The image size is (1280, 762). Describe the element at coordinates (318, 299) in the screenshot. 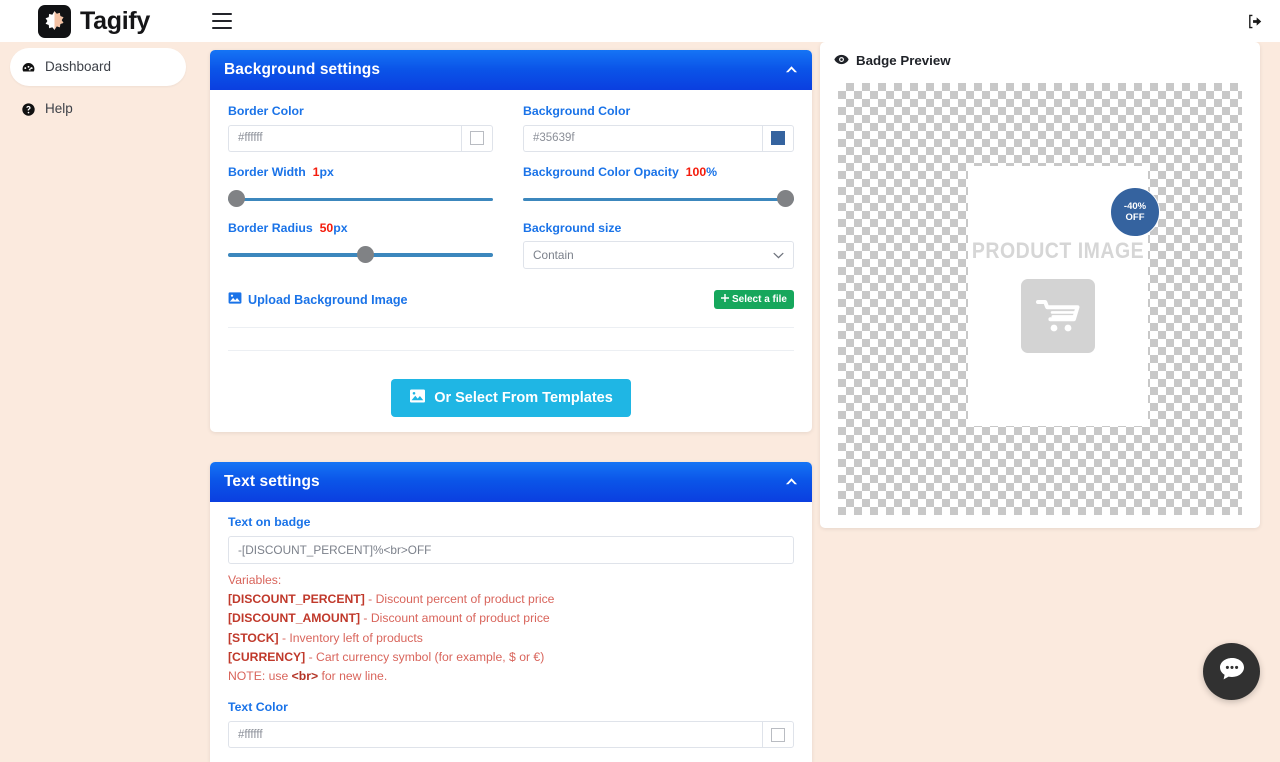

I see `upload-background-label: Upload Background Image` at that location.